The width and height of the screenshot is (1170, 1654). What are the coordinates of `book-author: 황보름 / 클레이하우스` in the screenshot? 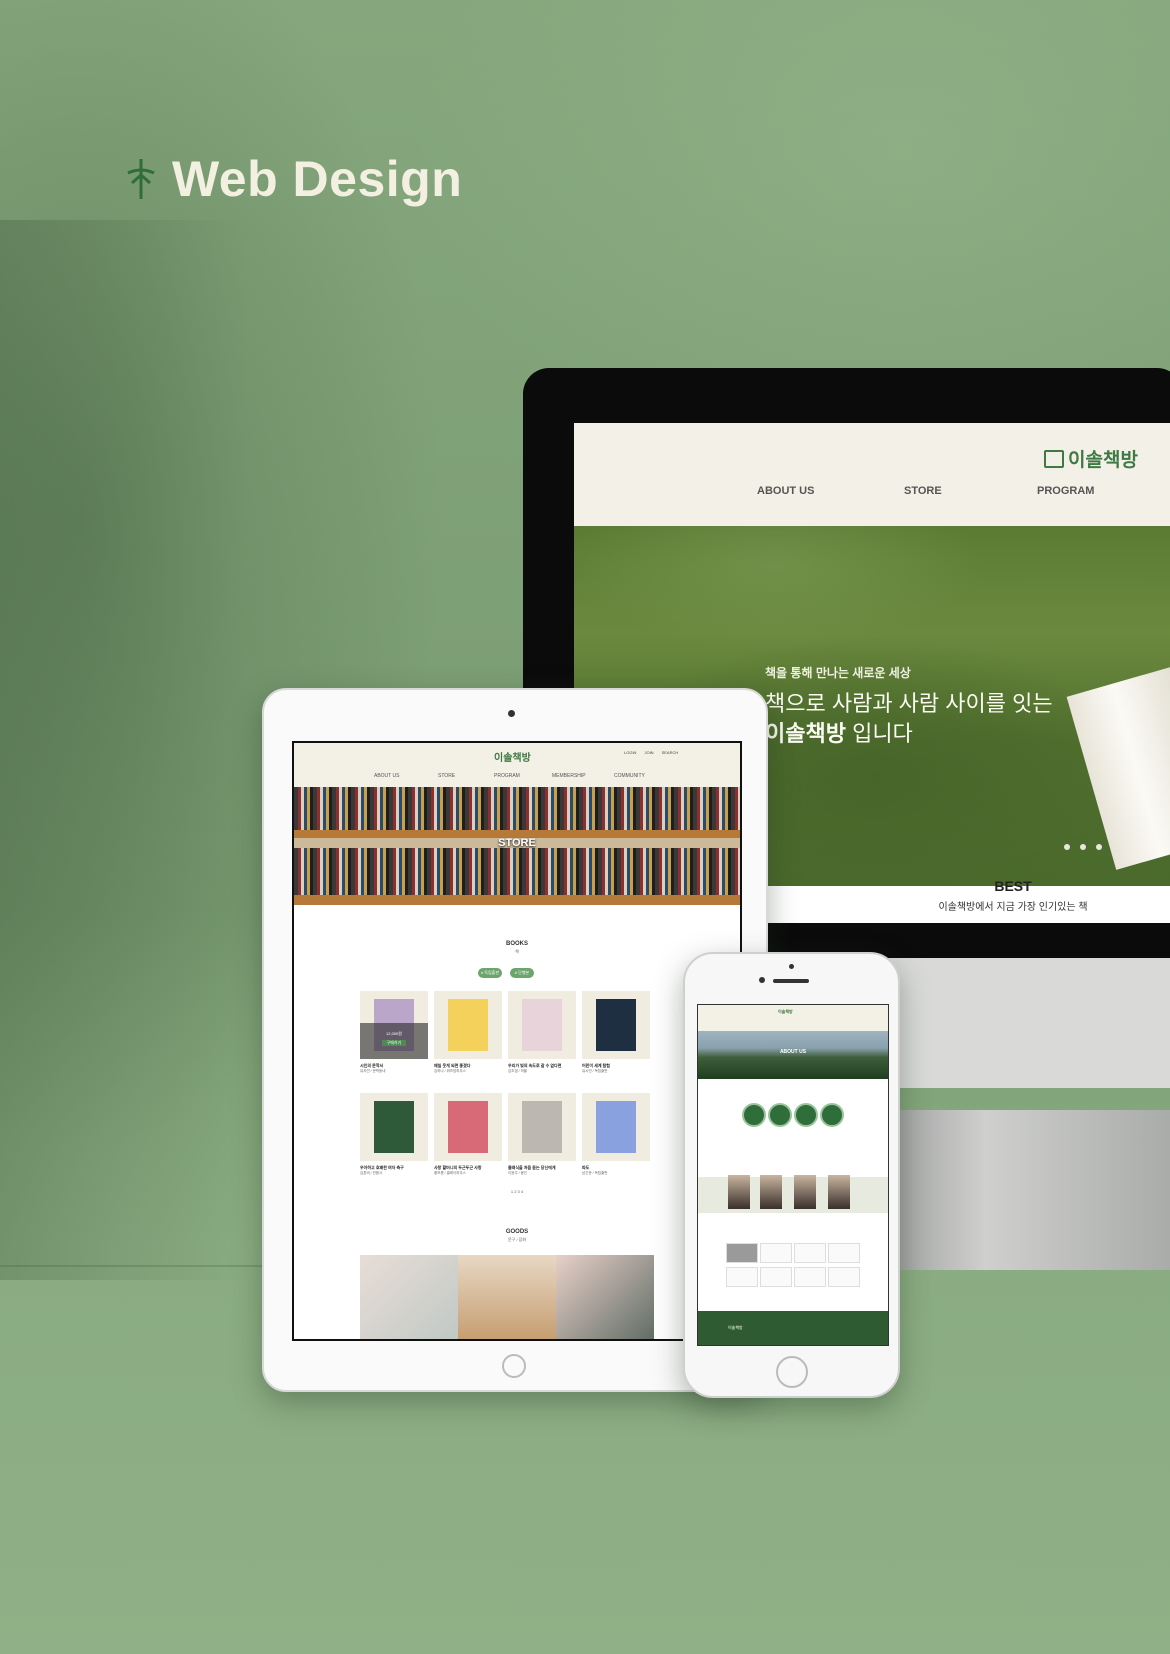 It's located at (450, 1173).